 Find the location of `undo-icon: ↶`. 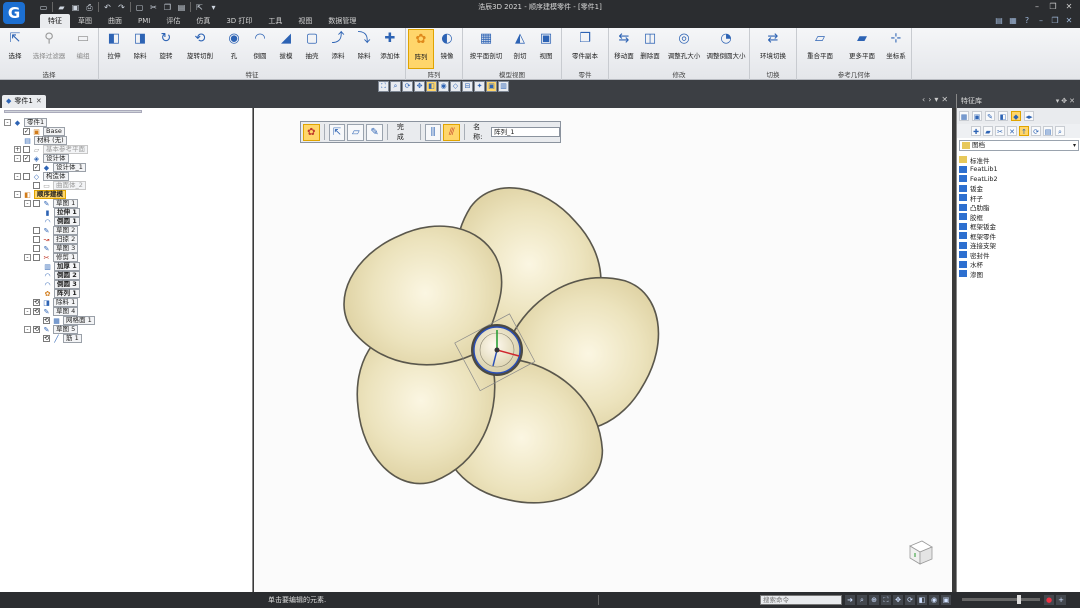

undo-icon: ↶ is located at coordinates (107, 7).